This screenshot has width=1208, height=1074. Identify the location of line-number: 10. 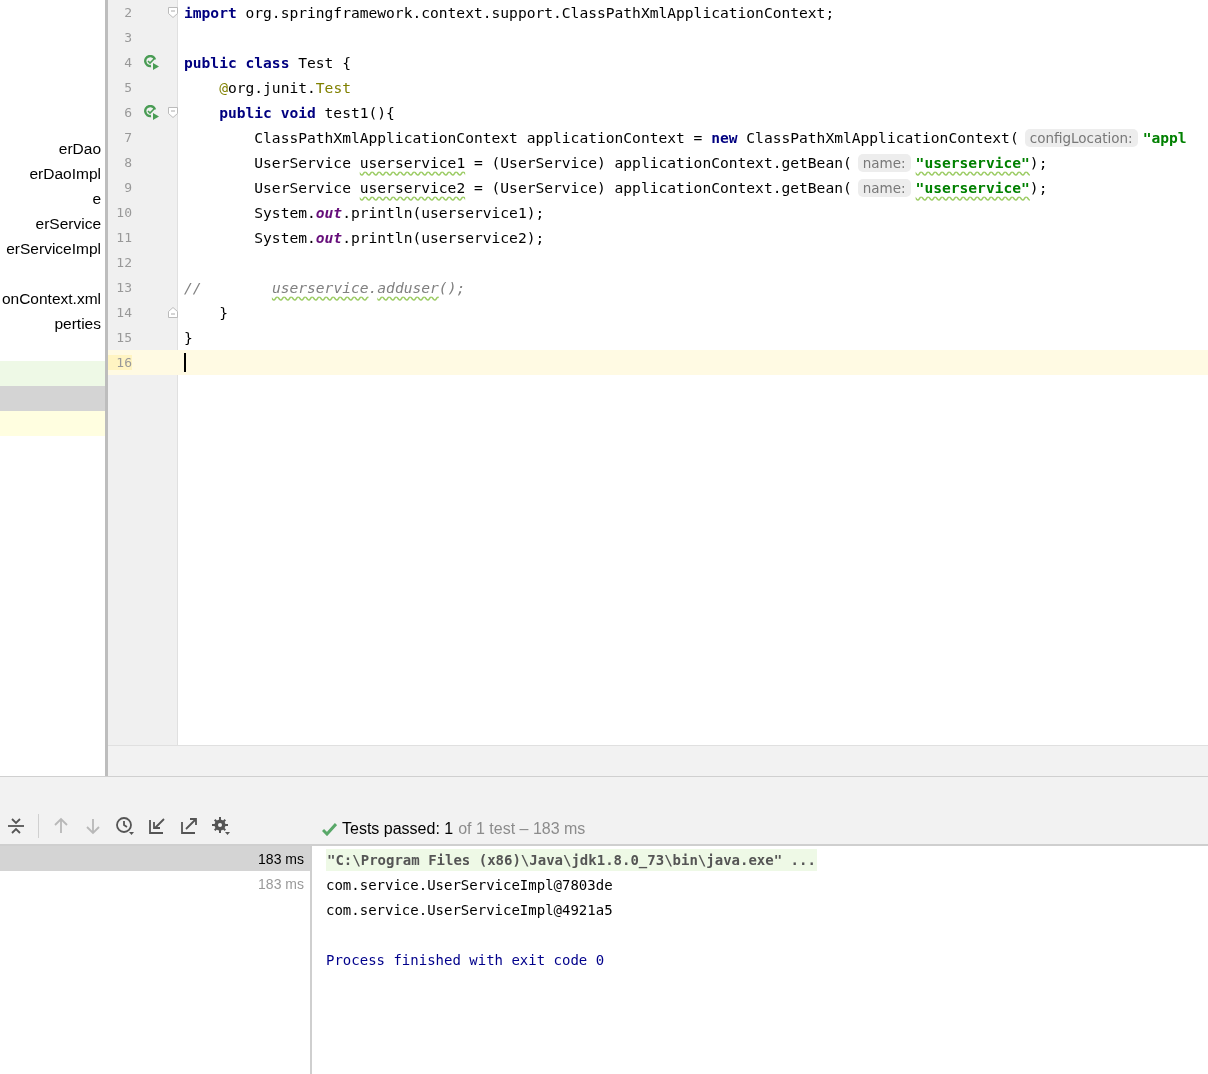
(123, 212).